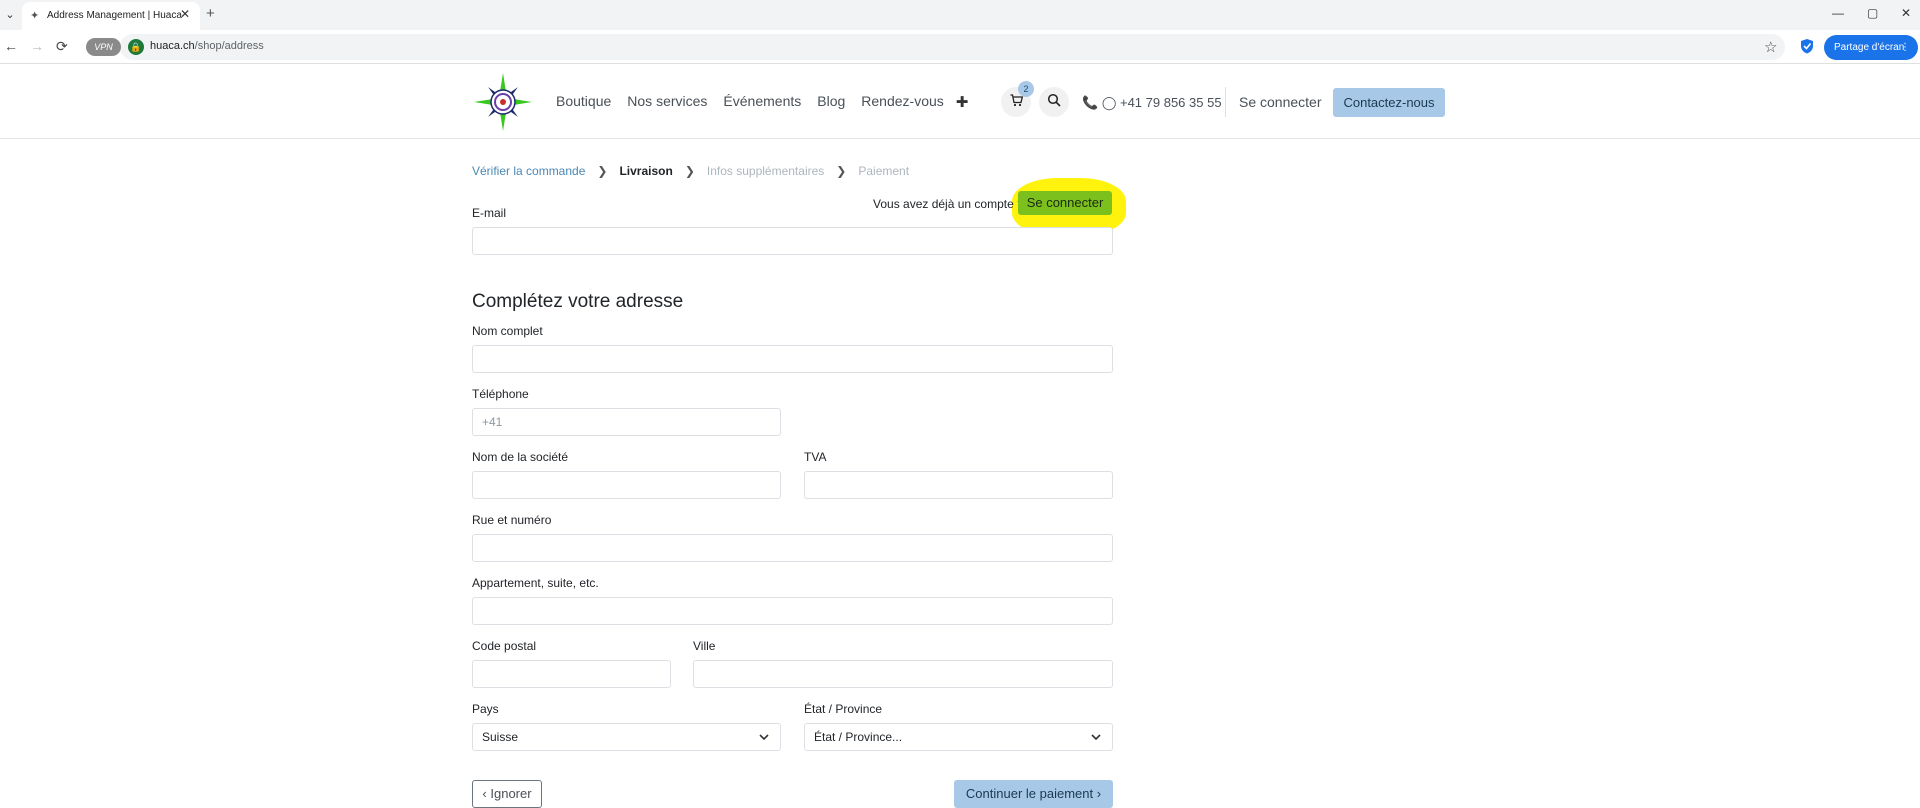 Image resolution: width=1920 pixels, height=808 pixels. Describe the element at coordinates (765, 171) in the screenshot. I see `breadcrumb-extra-info: Infos supplémentaires` at that location.